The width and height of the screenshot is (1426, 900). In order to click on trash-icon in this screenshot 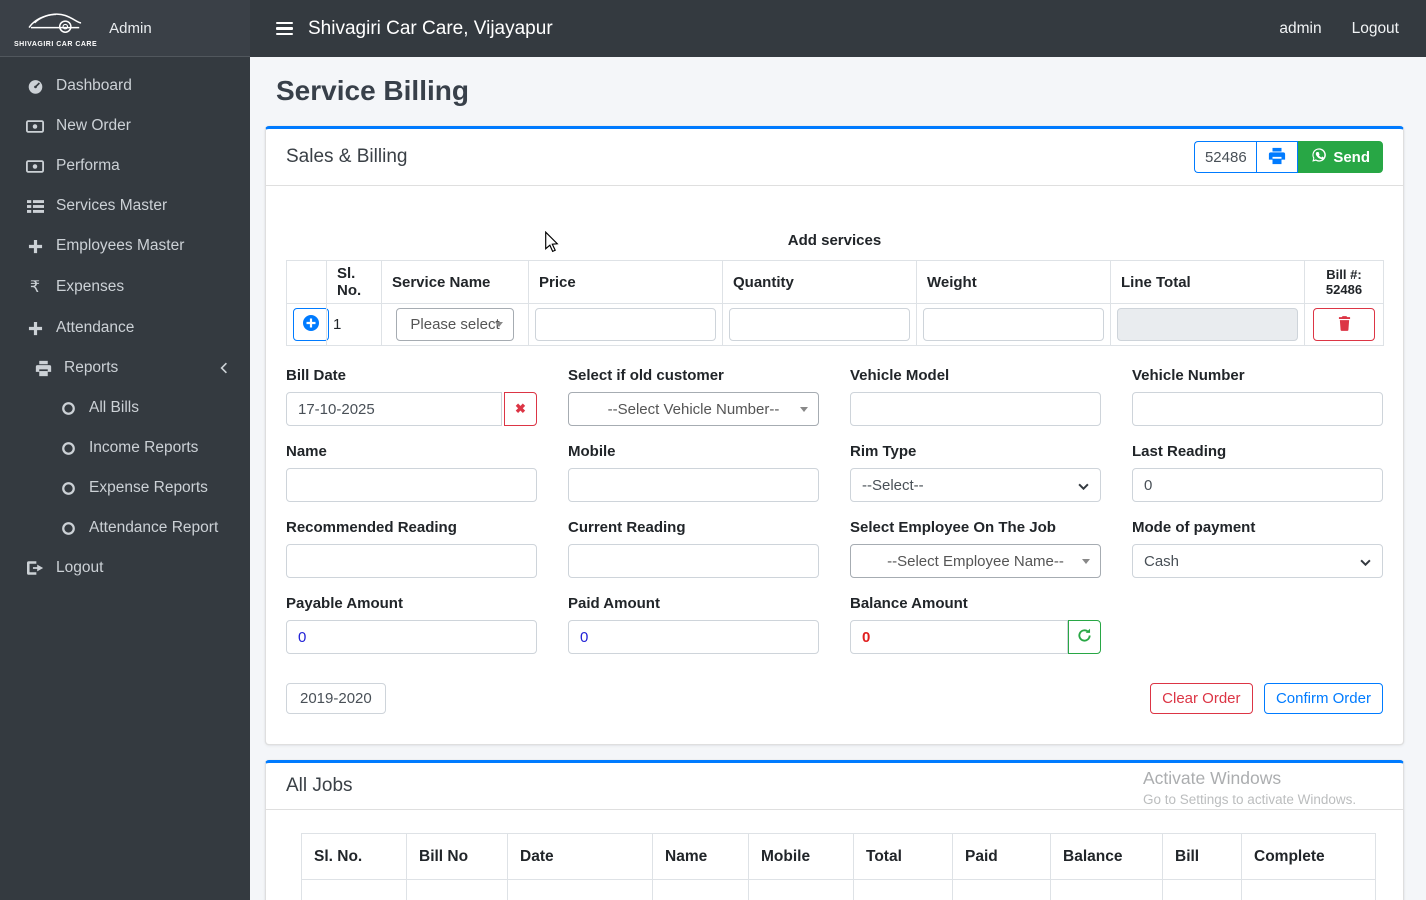, I will do `click(1344, 324)`.